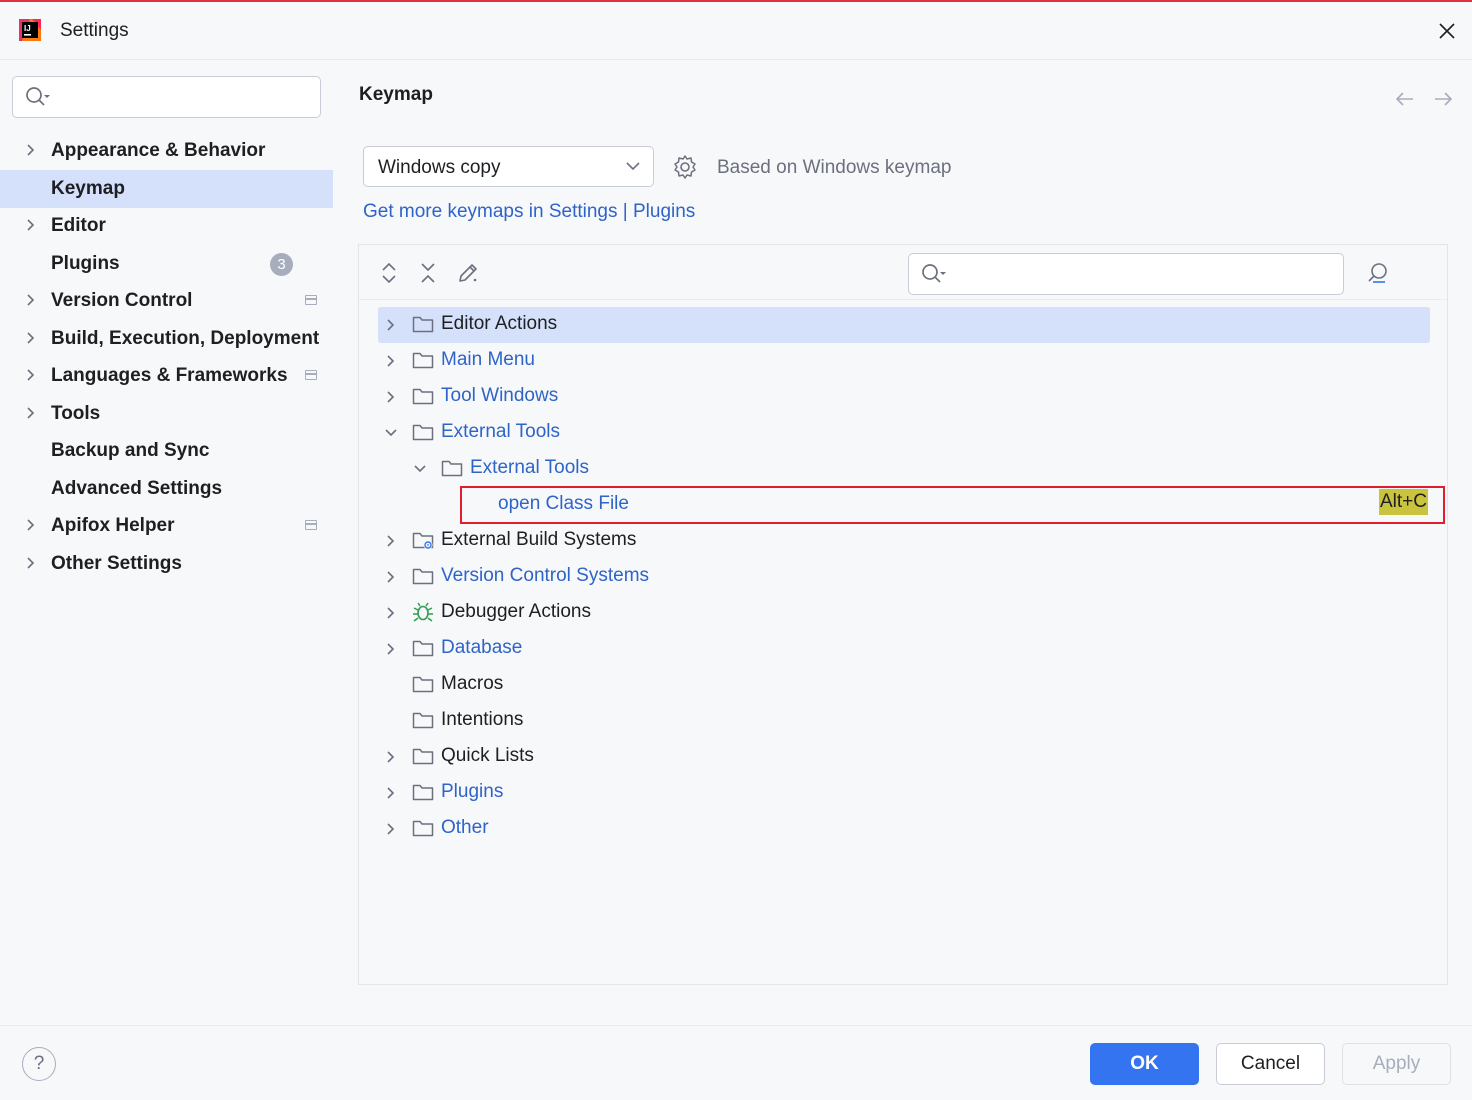  Describe the element at coordinates (39, 1064) in the screenshot. I see `help-button: ?` at that location.